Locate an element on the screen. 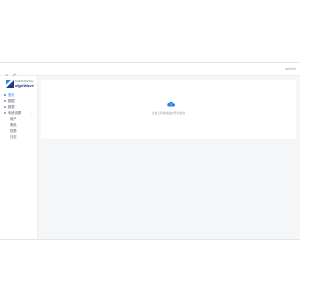  logo: CHINA DIGITAL digitWave is located at coordinates (20, 83).